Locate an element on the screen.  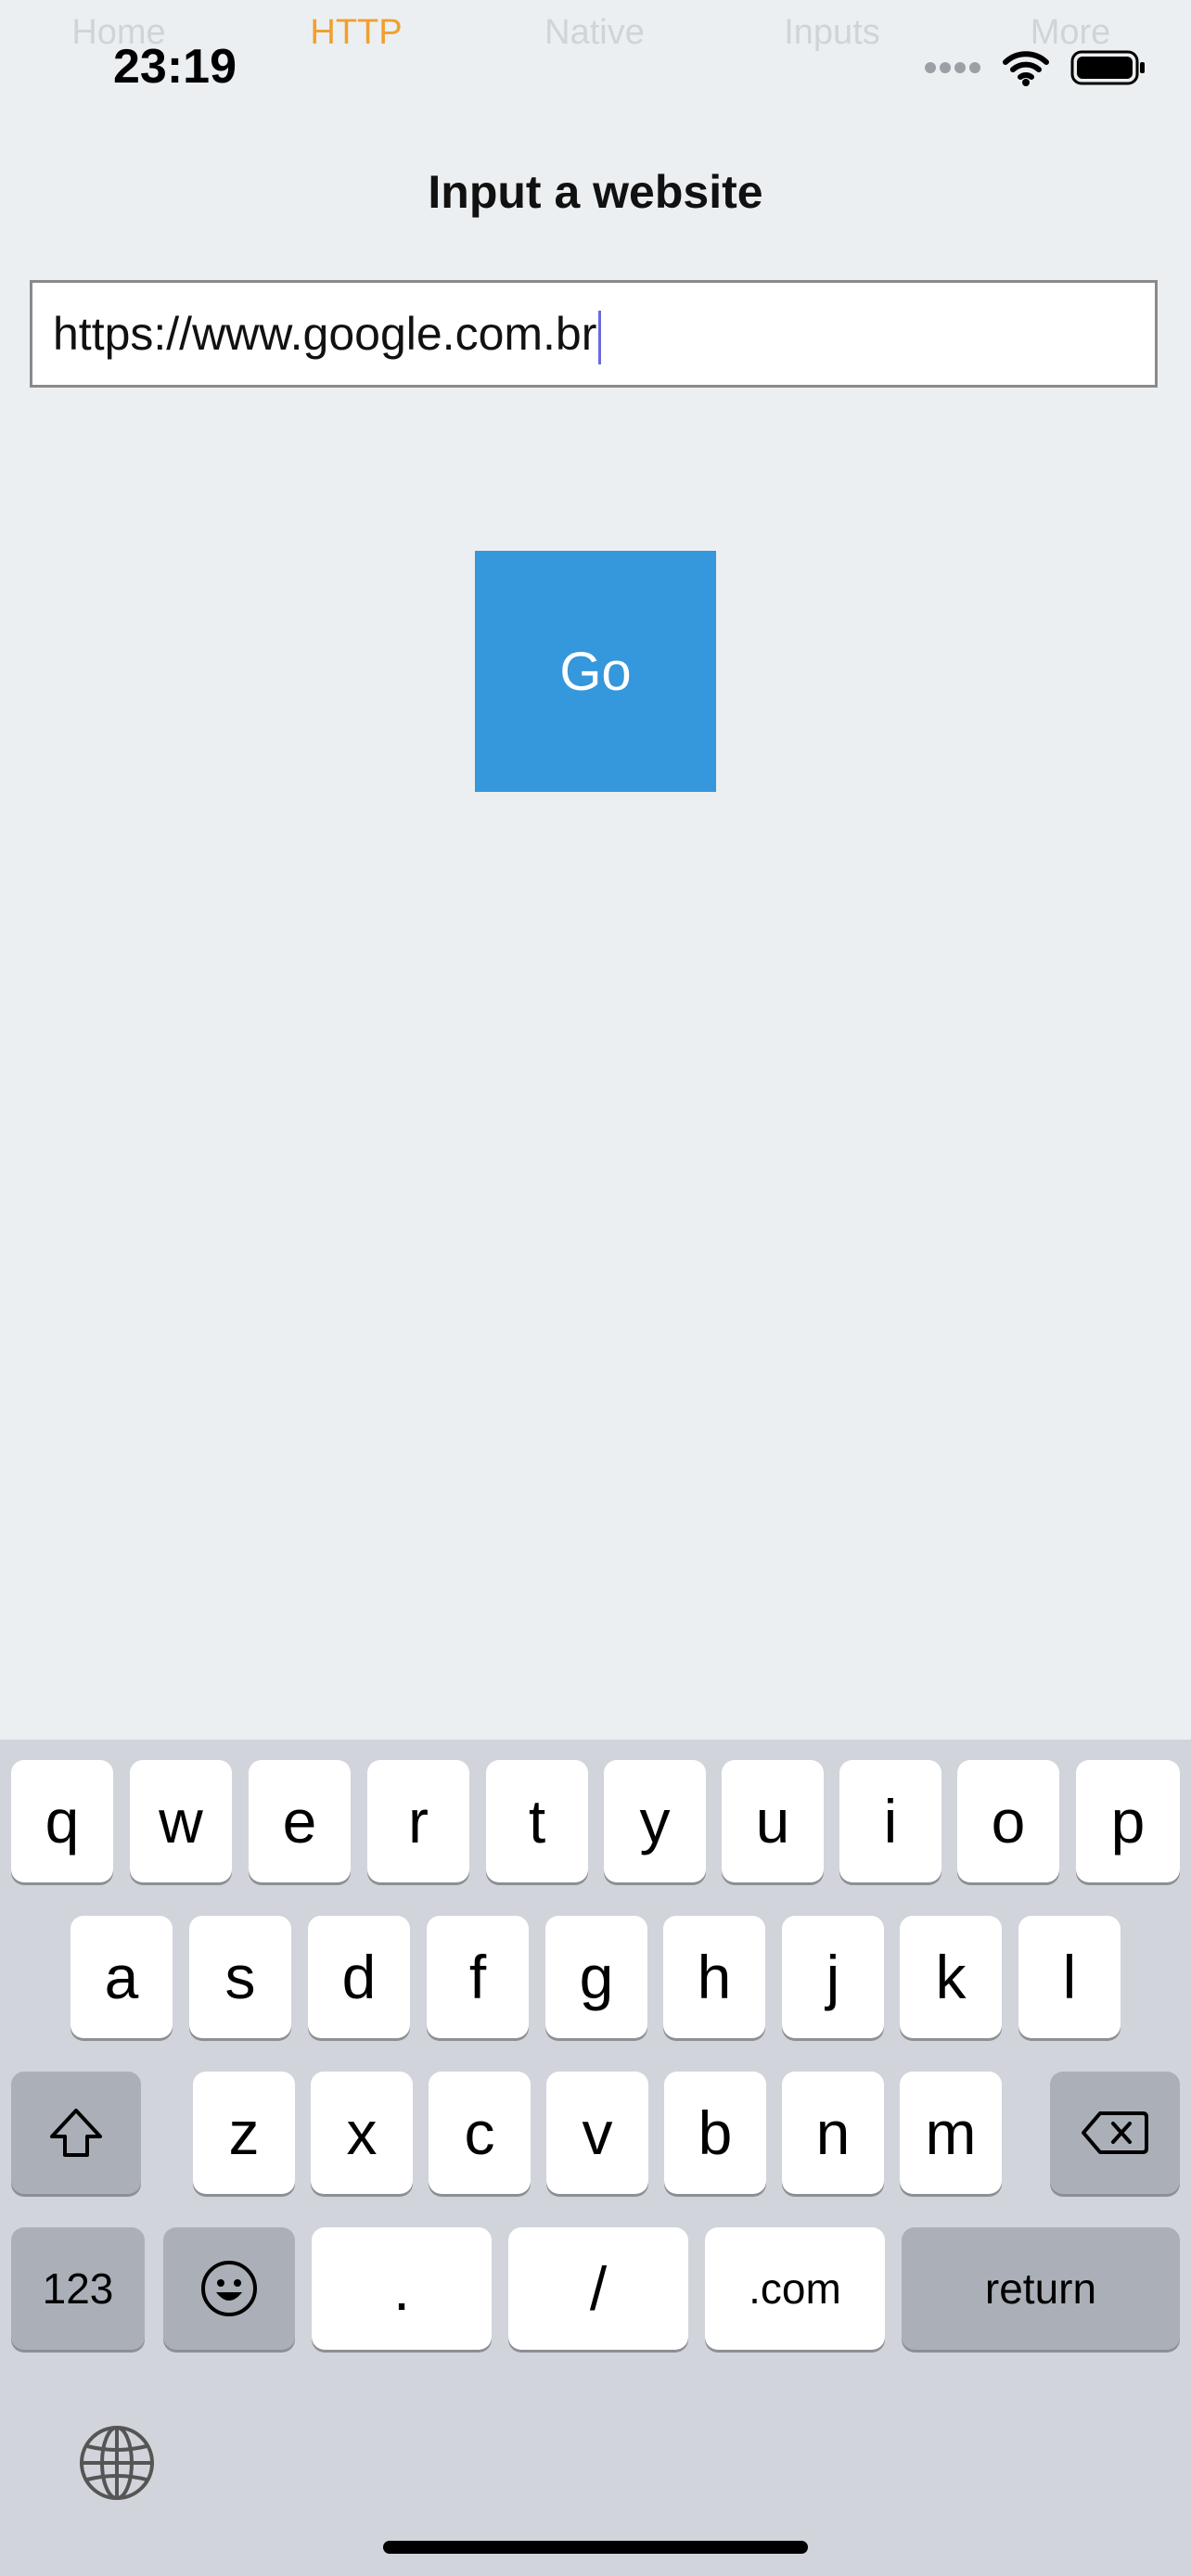
shift-arrow-icon is located at coordinates (76, 2133).